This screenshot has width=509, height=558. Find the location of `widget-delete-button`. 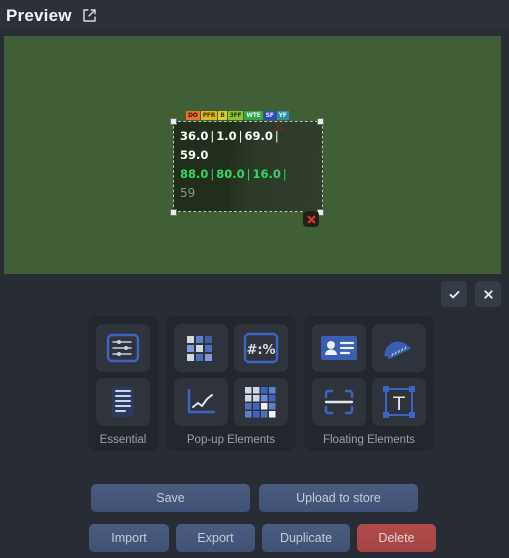

widget-delete-button is located at coordinates (311, 219).